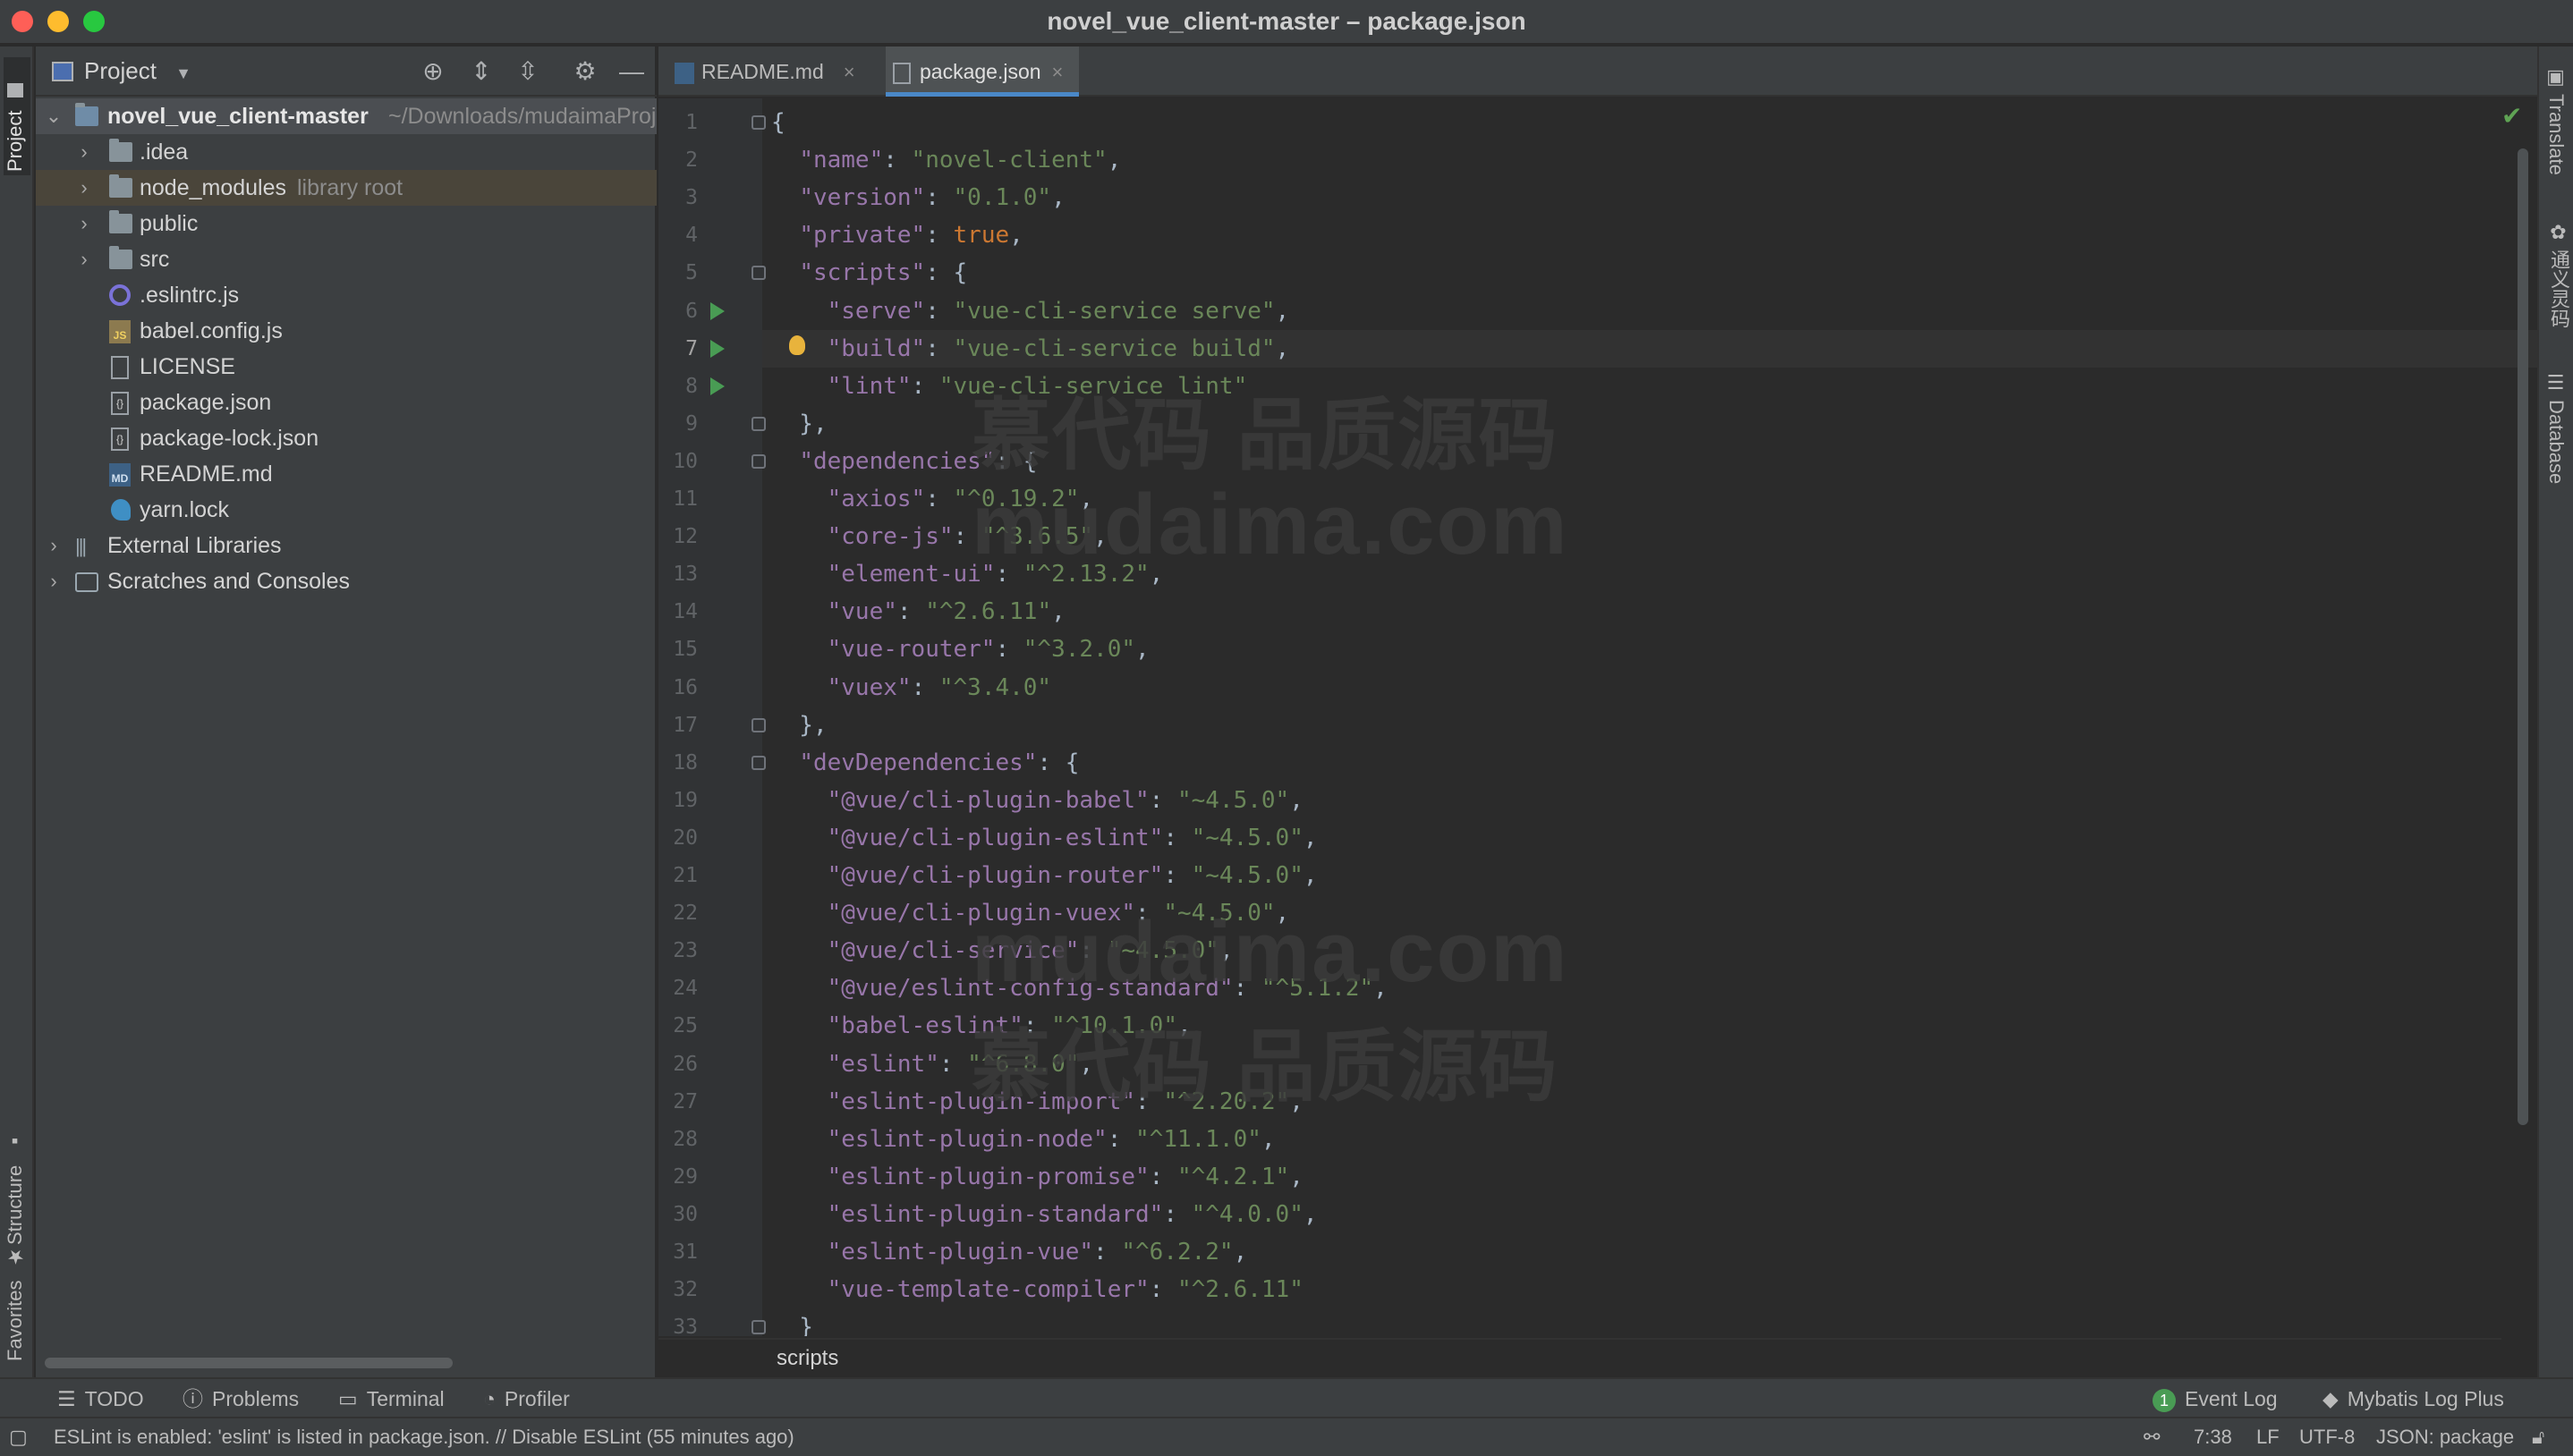 The image size is (2573, 1456). I want to click on plugin-tool-tab: ✿ 通义灵码, so click(2558, 275).